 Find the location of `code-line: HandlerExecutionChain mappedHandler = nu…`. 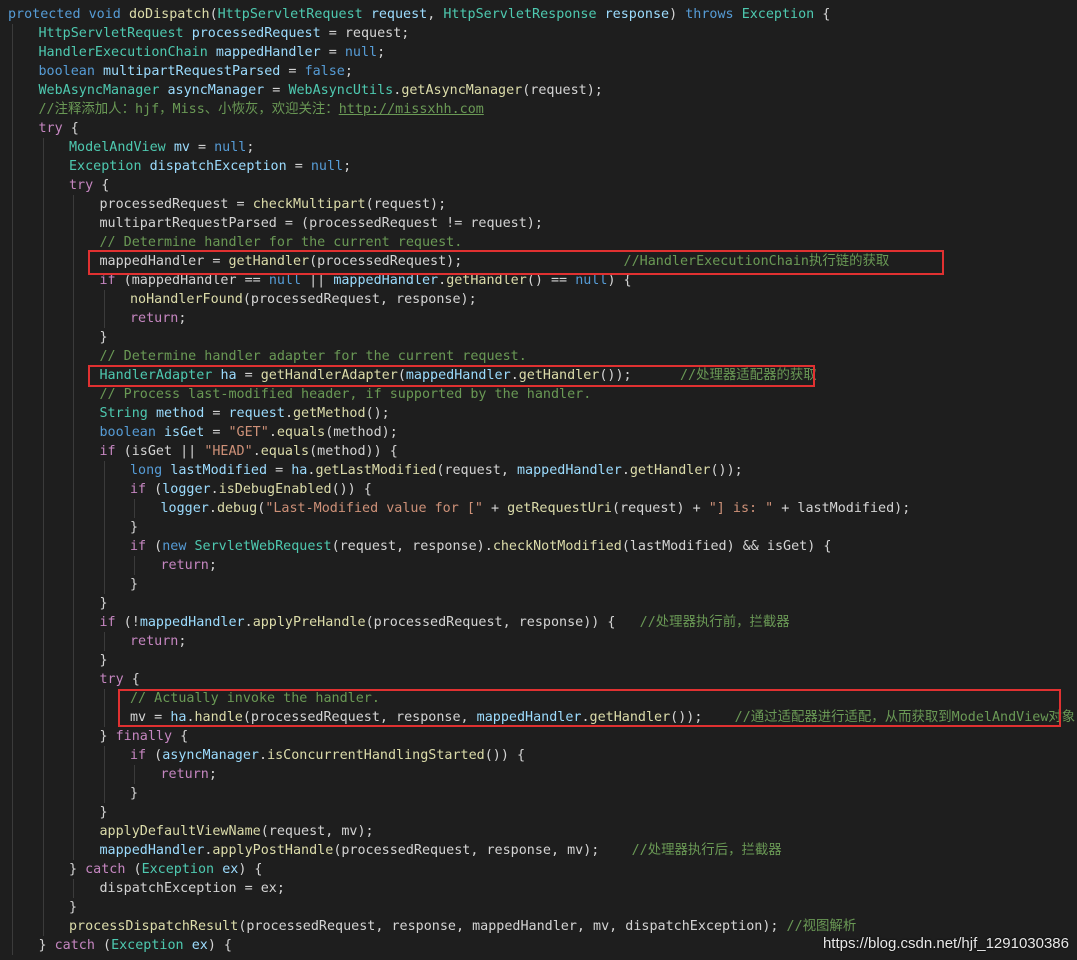

code-line: HandlerExecutionChain mappedHandler = nu… is located at coordinates (212, 52).